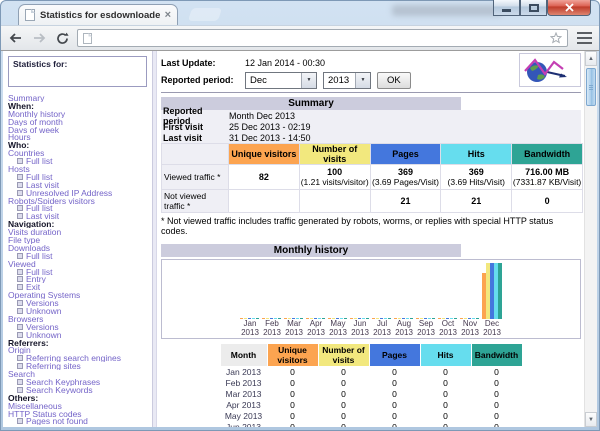  I want to click on table-row: May 2013 0 0 0 0 0, so click(371, 416).